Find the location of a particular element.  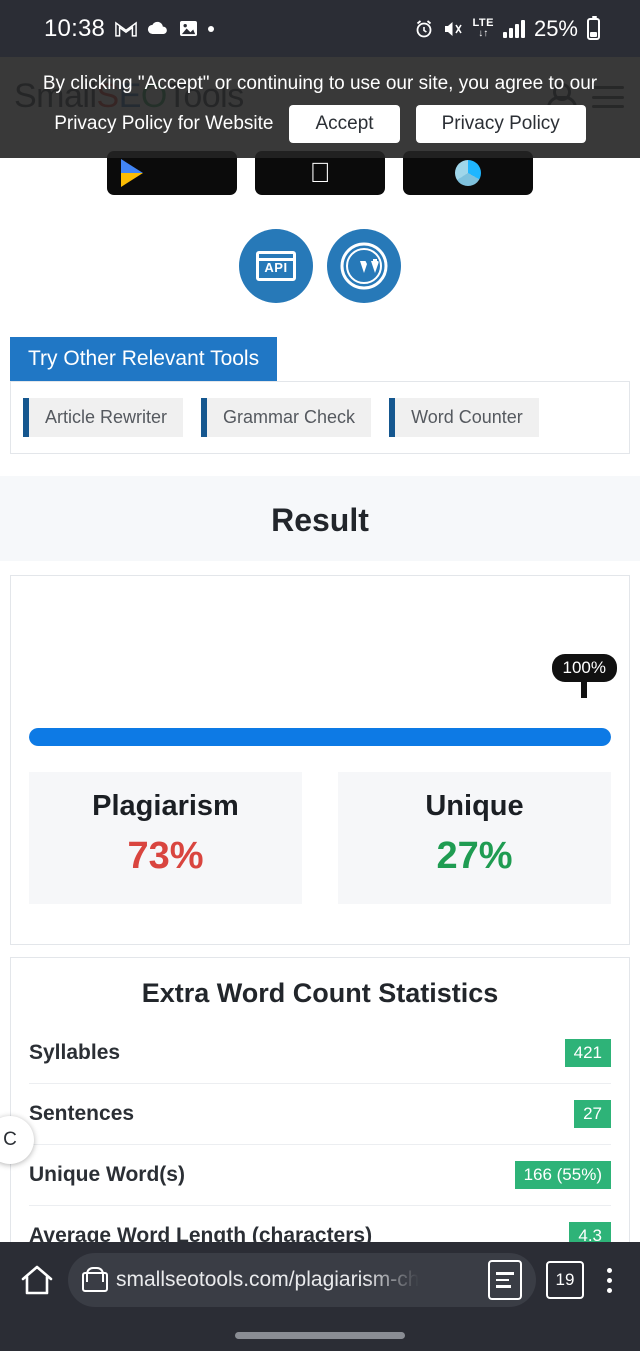

unique-stat: Unique 27% is located at coordinates (474, 838).